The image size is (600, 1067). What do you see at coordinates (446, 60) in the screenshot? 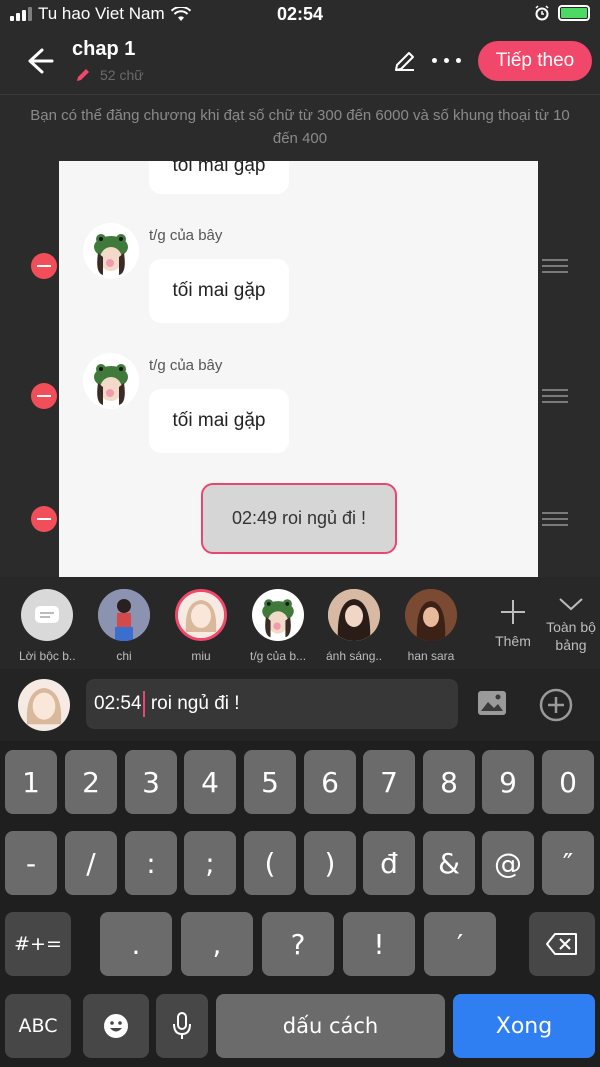
I see `more-options-icon` at bounding box center [446, 60].